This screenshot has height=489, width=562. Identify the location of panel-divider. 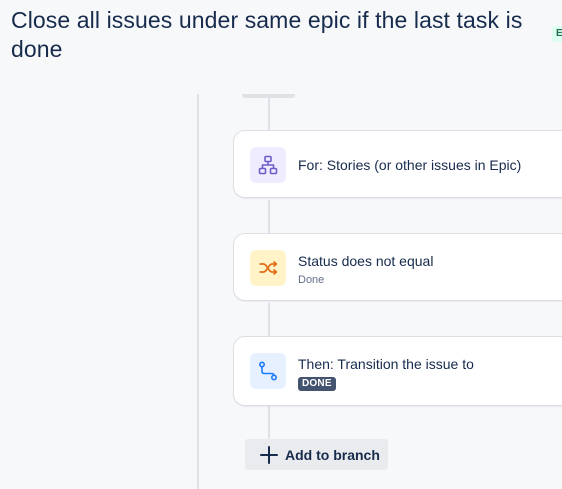
(198, 291).